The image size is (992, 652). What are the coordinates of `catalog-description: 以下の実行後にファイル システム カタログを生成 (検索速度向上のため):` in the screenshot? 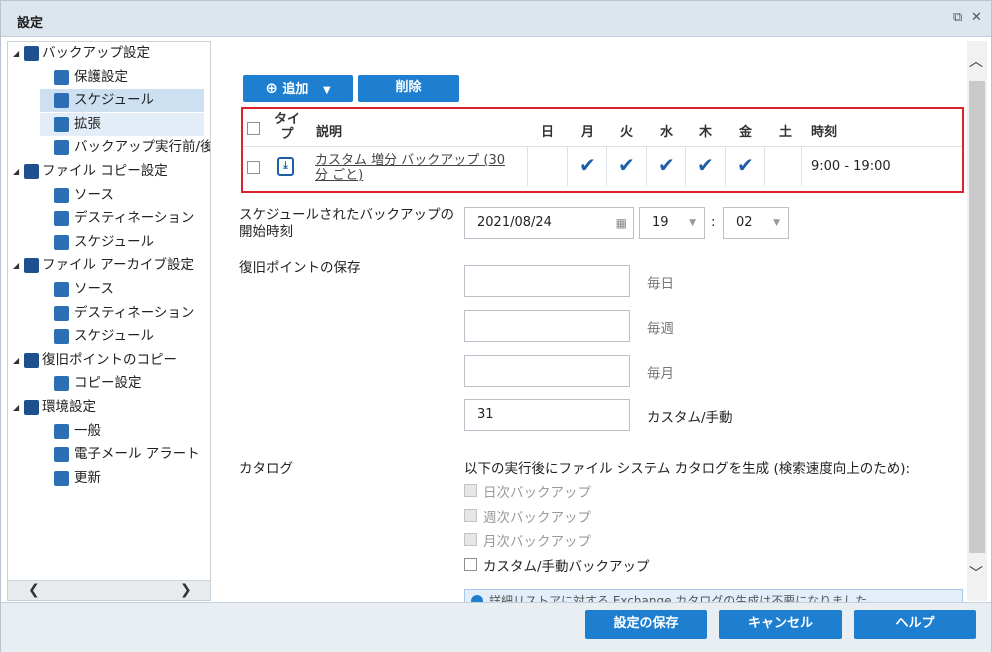 It's located at (687, 469).